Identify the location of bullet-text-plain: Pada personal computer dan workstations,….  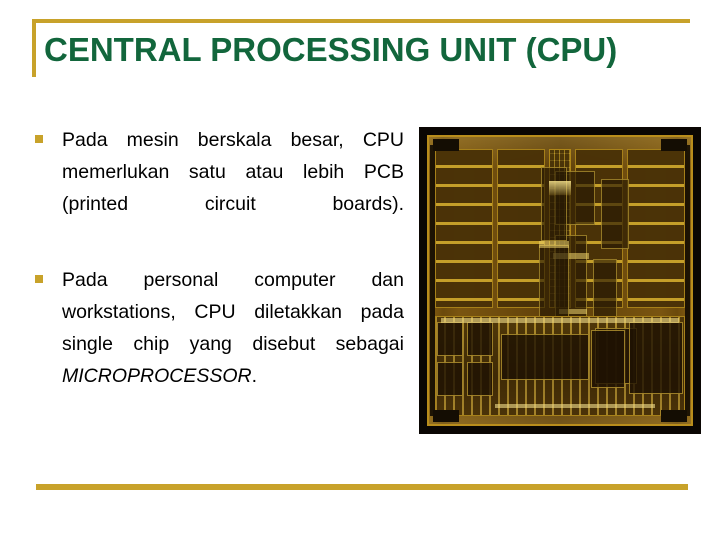
(233, 312).